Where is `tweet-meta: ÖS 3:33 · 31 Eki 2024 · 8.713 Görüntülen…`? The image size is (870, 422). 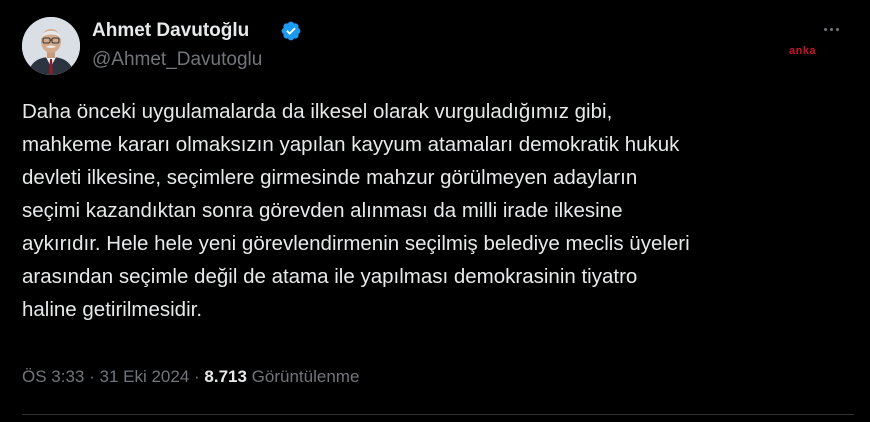 tweet-meta: ÖS 3:33 · 31 Eki 2024 · 8.713 Görüntülen… is located at coordinates (190, 377).